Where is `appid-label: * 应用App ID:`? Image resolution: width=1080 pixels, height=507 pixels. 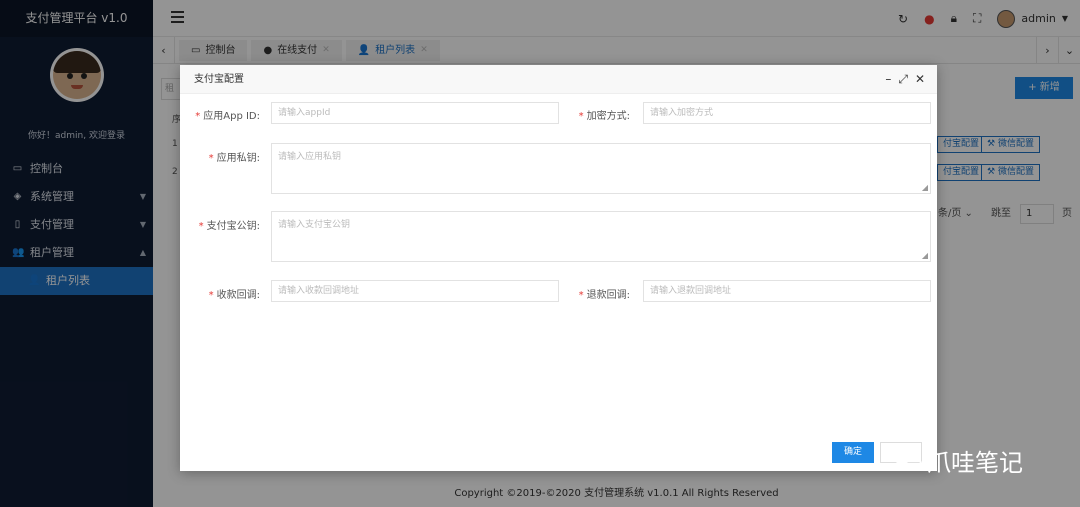
appid-label: * 应用App ID: is located at coordinates (227, 116).